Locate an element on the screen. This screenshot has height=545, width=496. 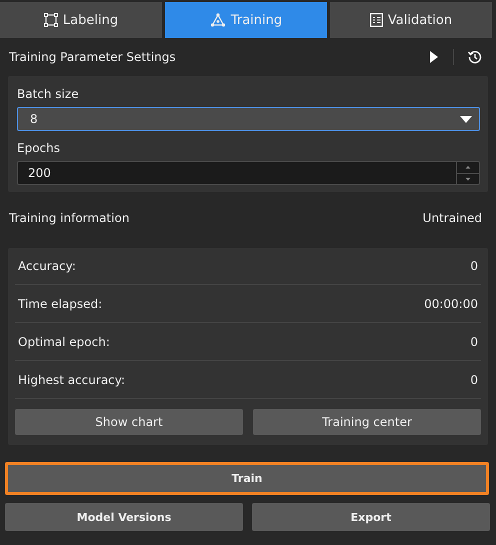
train-button: Train is located at coordinates (247, 478).